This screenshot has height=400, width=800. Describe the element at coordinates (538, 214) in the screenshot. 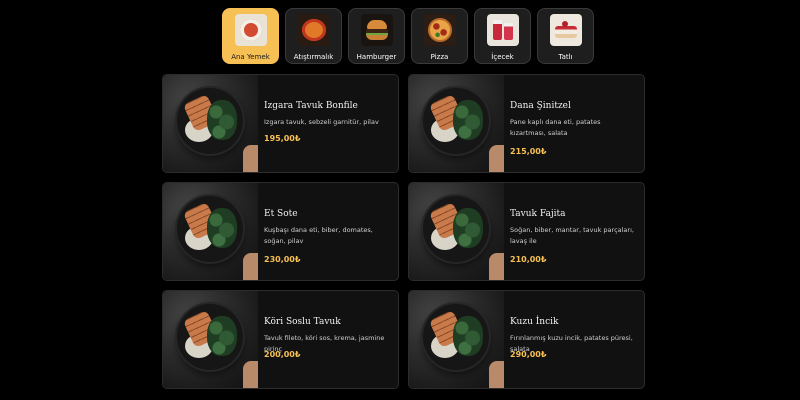

I see `menu-item-name: Tavuk Fajita` at that location.